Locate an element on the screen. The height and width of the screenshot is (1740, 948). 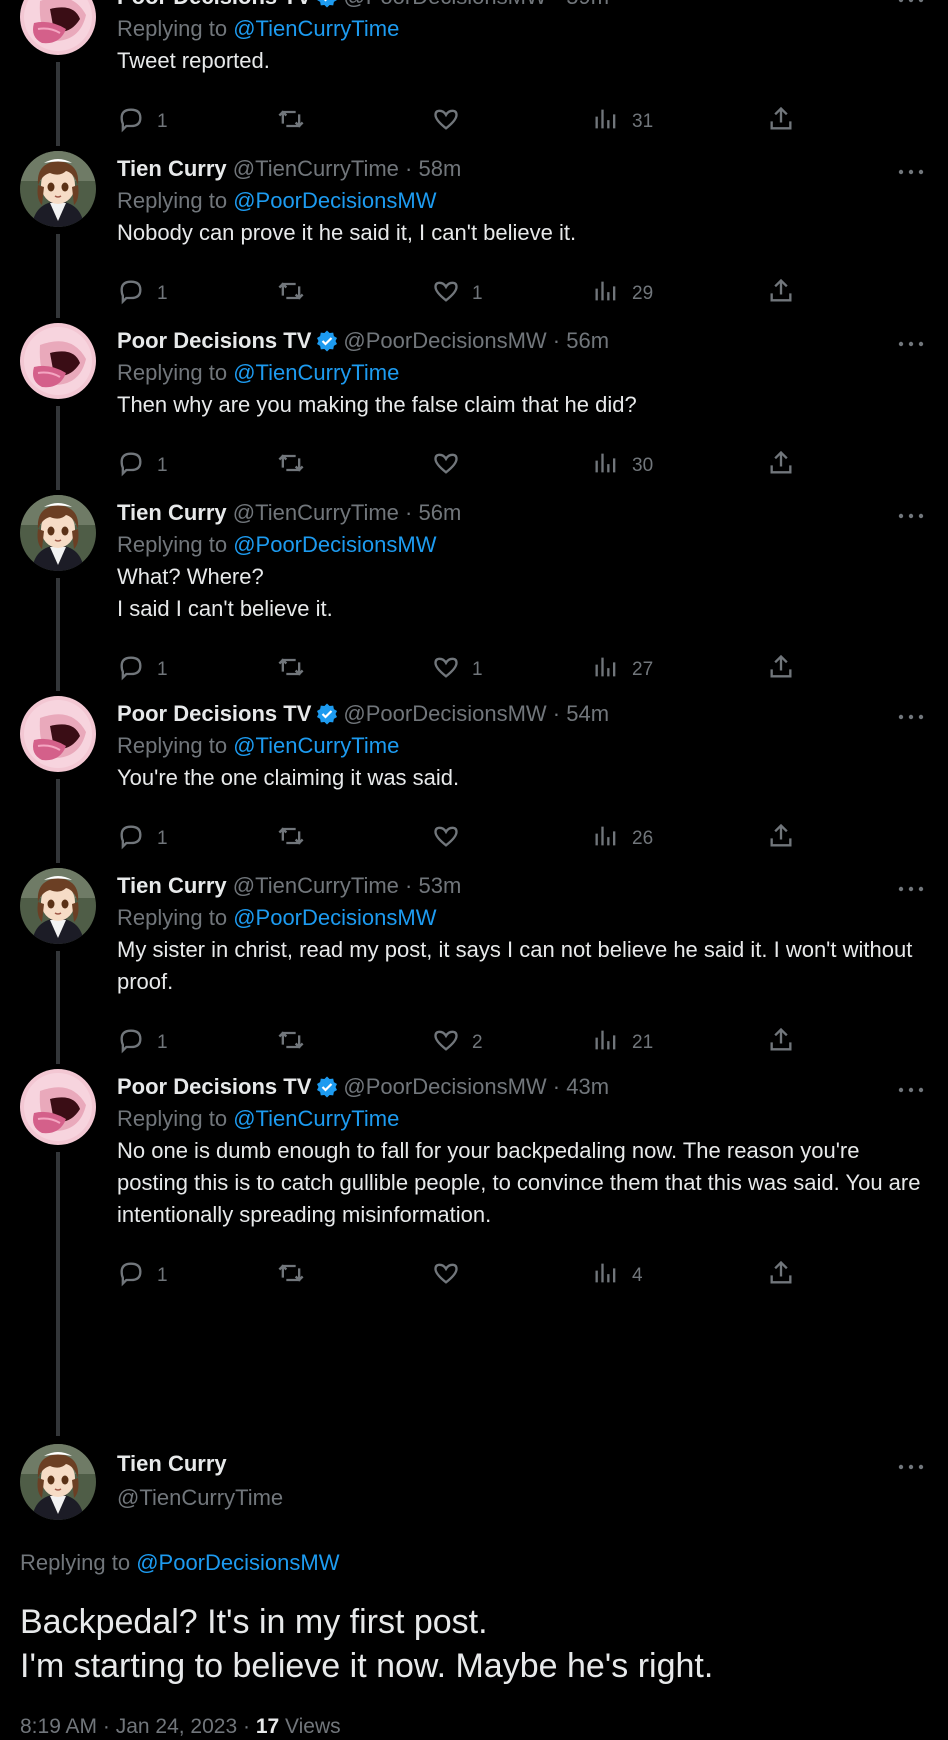
main-tweet-meta: 8:19 AM · Jan 24, 2023 · 17 Views is located at coordinates (180, 1727).